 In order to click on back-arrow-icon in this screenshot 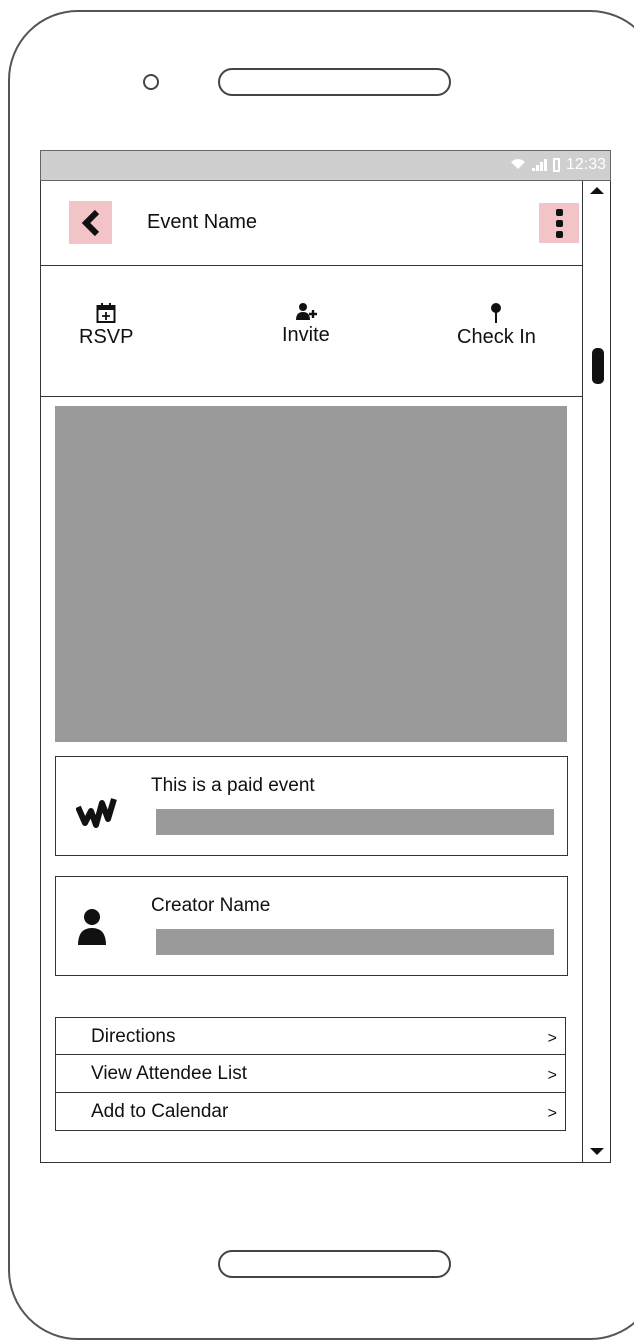, I will do `click(90, 222)`.